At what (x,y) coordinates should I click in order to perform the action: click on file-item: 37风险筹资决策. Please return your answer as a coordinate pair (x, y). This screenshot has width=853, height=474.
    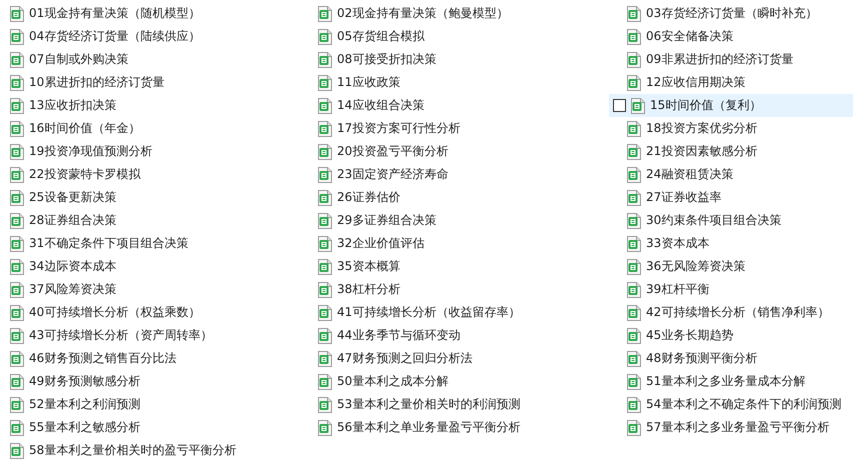
    Looking at the image, I should click on (154, 289).